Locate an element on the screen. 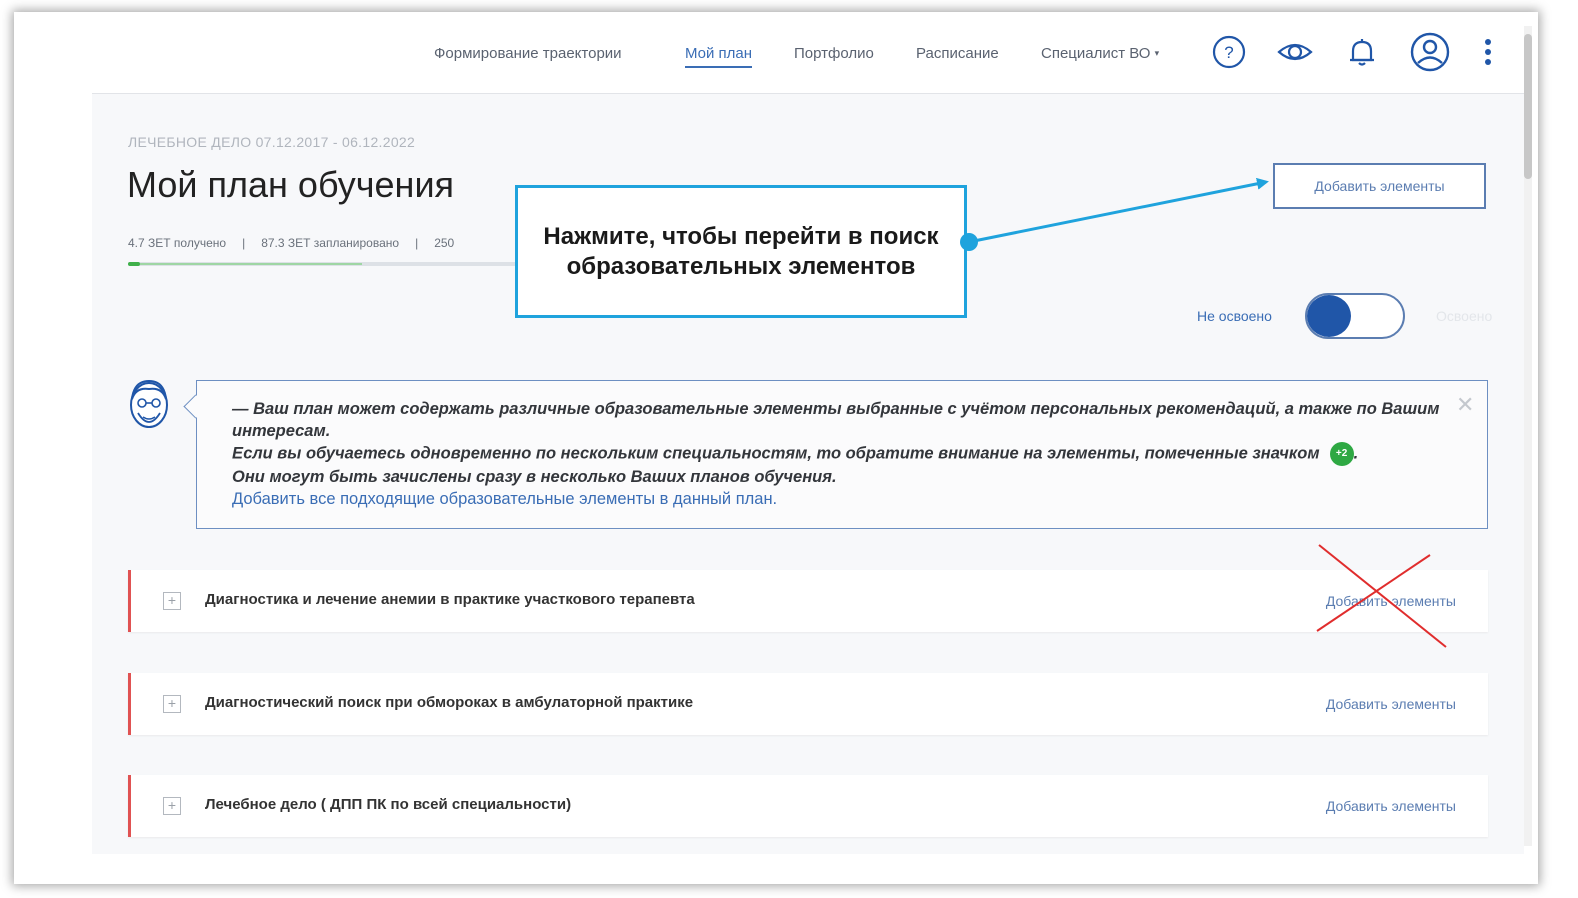 The height and width of the screenshot is (898, 1578). nav-item-trajectory: Формирование траектории is located at coordinates (528, 53).